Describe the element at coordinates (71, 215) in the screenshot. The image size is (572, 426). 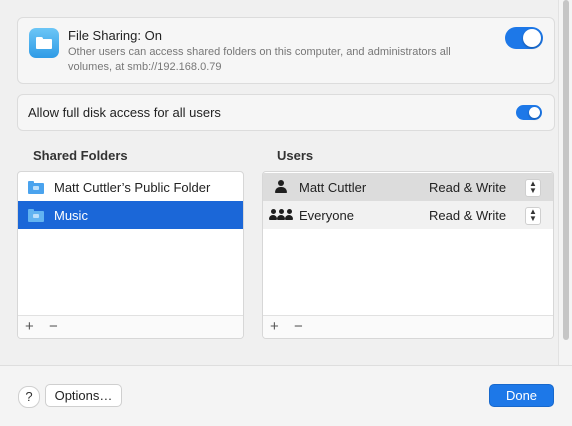
I see `shared-folder-label: Music` at that location.